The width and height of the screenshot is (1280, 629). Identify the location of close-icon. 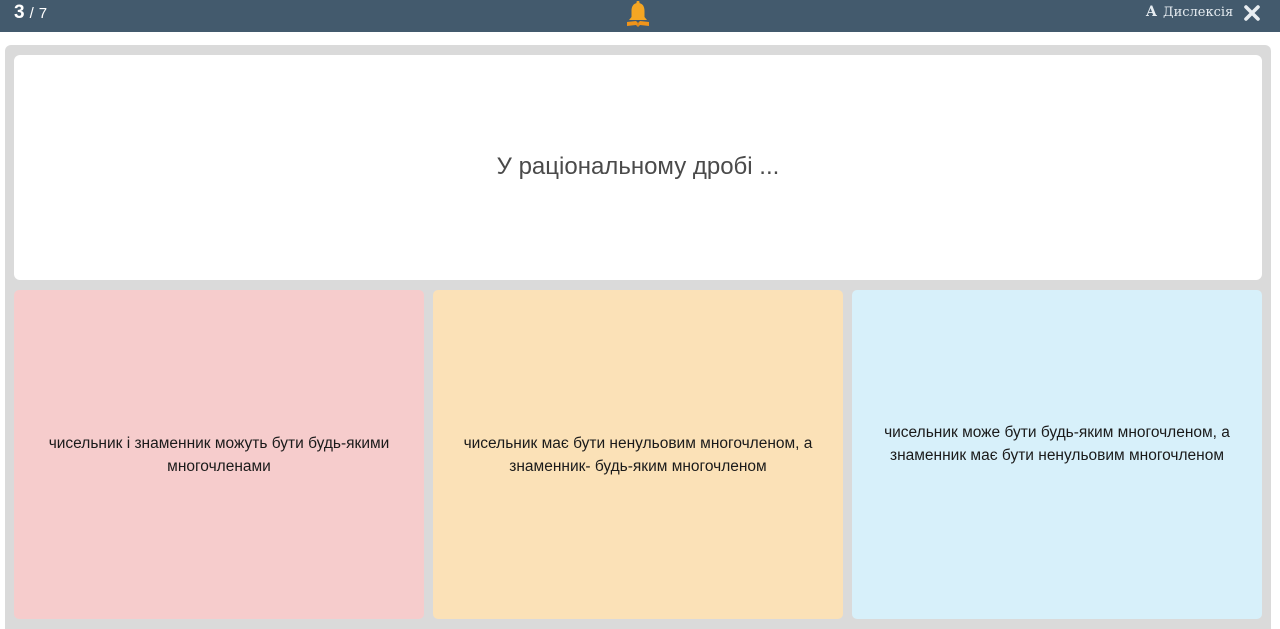
(1252, 13).